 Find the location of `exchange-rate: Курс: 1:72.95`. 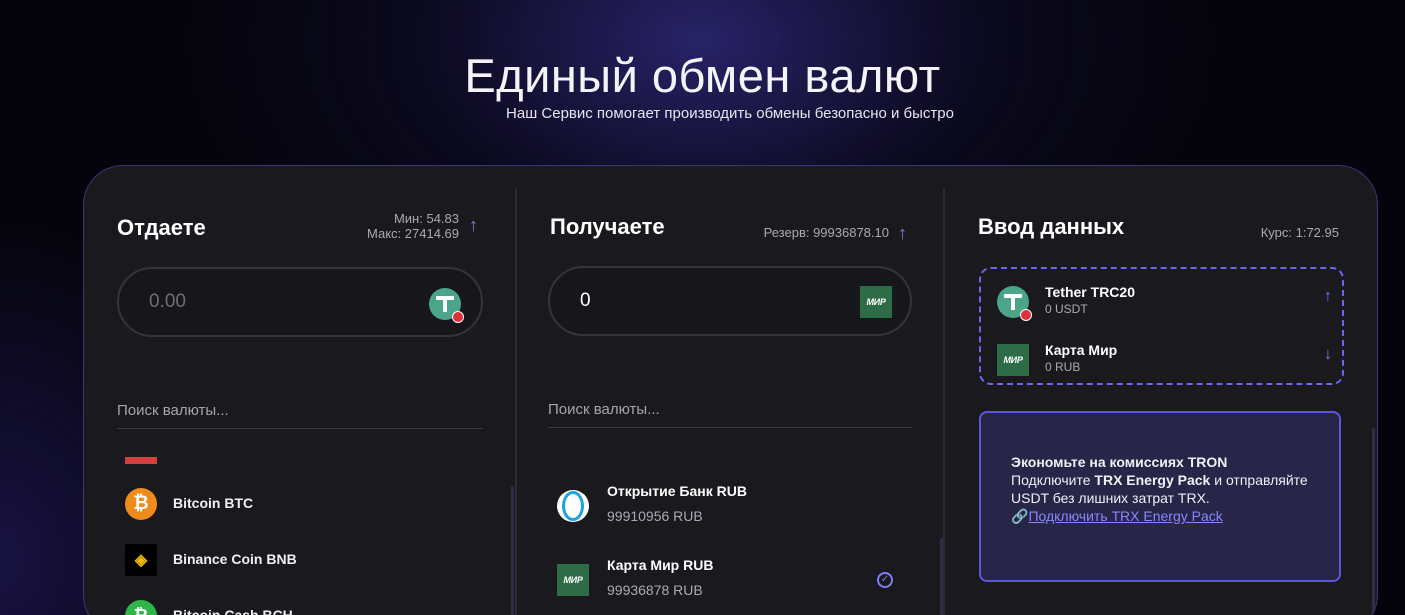

exchange-rate: Курс: 1:72.95 is located at coordinates (1299, 232).